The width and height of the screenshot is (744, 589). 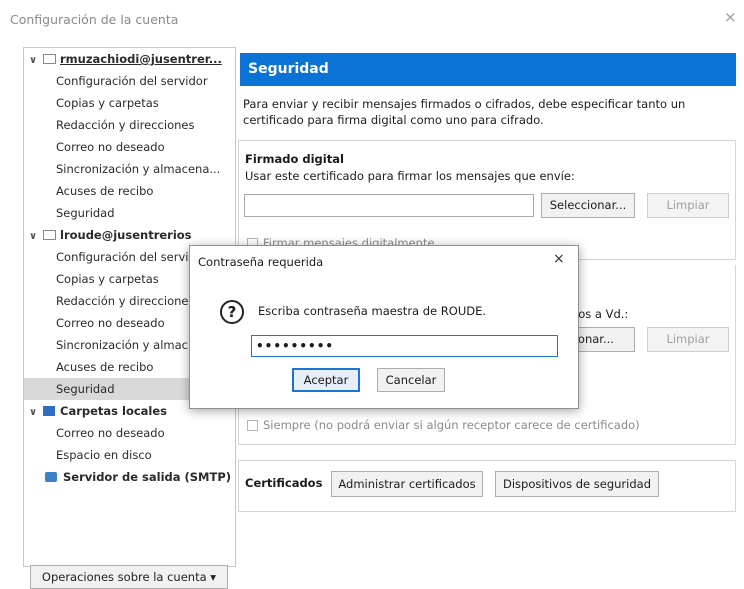 What do you see at coordinates (252, 425) in the screenshot?
I see `encrypt-always-radio` at bounding box center [252, 425].